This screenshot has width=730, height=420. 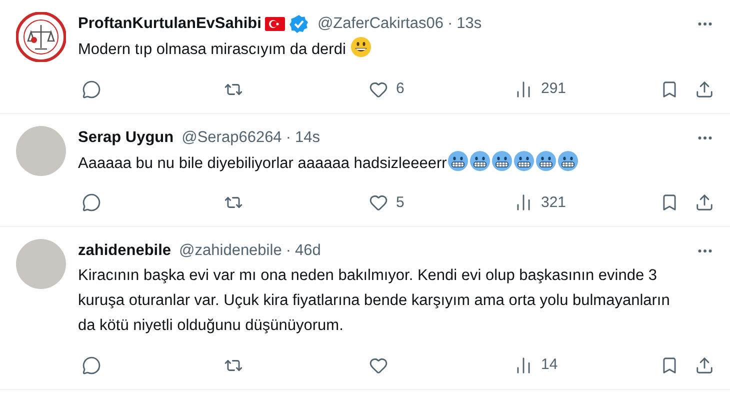 What do you see at coordinates (380, 24) in the screenshot?
I see `user-handle: @ZaferCakirtas06` at bounding box center [380, 24].